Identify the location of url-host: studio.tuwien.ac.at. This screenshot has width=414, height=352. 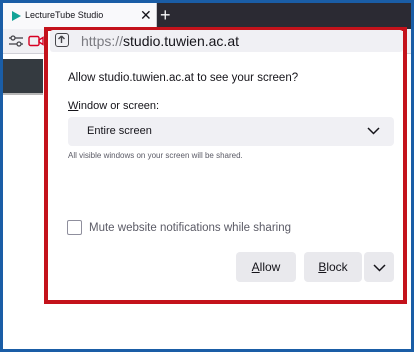
(181, 41).